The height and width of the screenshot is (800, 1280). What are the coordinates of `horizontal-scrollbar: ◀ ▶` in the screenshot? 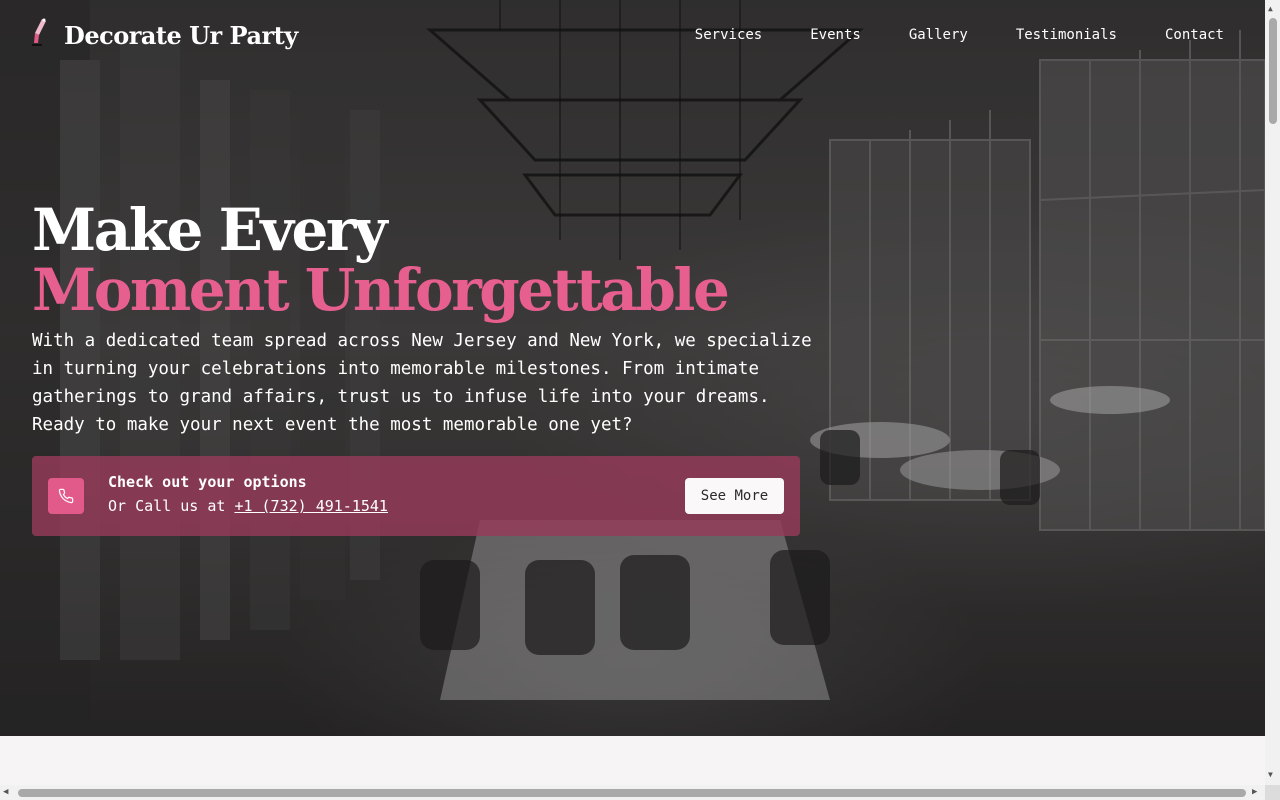 It's located at (640, 792).